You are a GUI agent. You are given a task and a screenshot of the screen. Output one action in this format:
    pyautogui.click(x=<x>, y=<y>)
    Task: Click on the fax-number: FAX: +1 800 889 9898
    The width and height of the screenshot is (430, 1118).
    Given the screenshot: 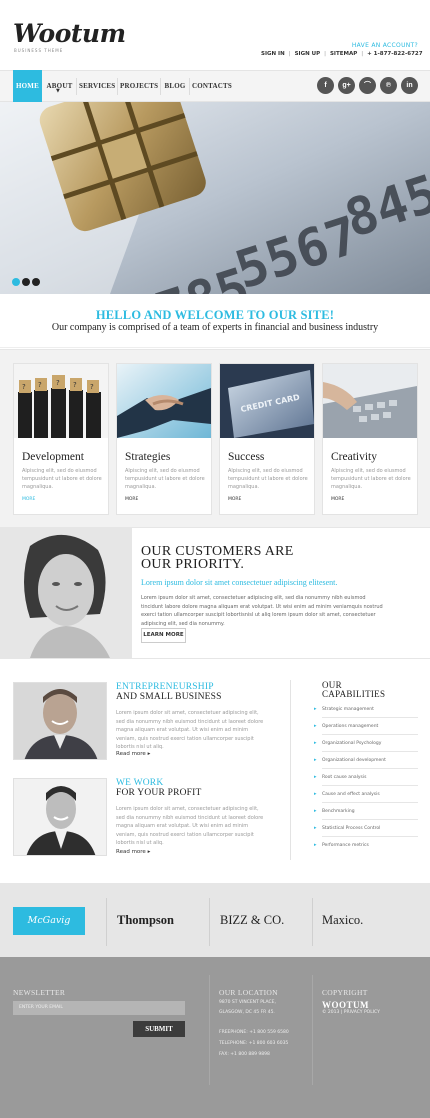 What is the action you would take?
    pyautogui.click(x=244, y=1054)
    